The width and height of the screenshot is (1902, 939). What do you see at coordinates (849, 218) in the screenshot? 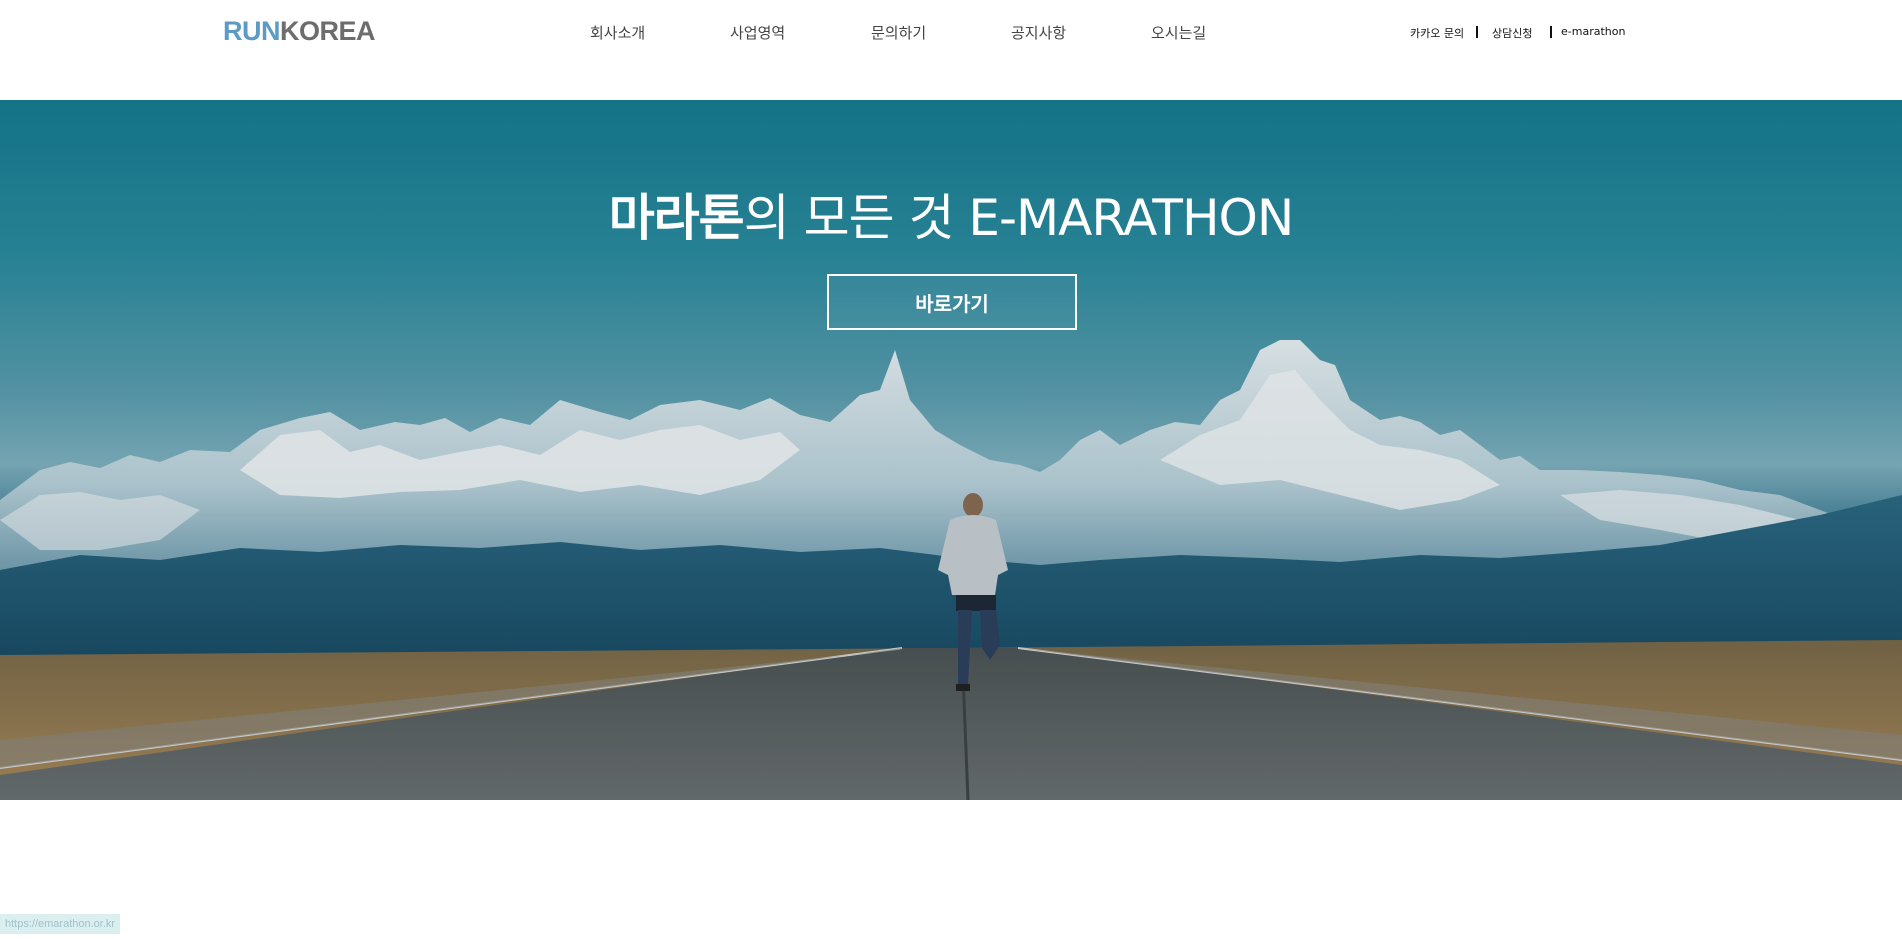
I see `hero-title-light: 의 모든 것` at bounding box center [849, 218].